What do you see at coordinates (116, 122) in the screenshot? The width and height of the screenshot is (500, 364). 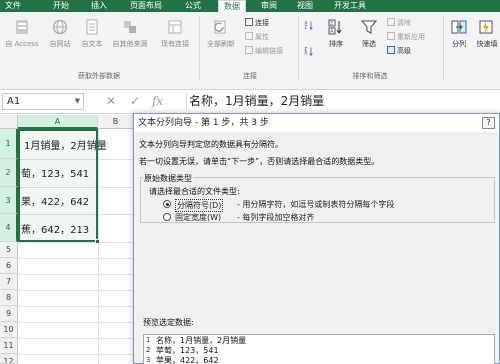 I see `column-header-b: B` at bounding box center [116, 122].